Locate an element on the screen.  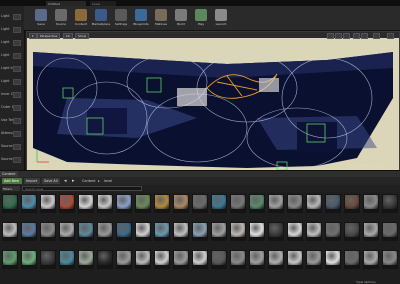
build-button: Build is located at coordinates (181, 18).